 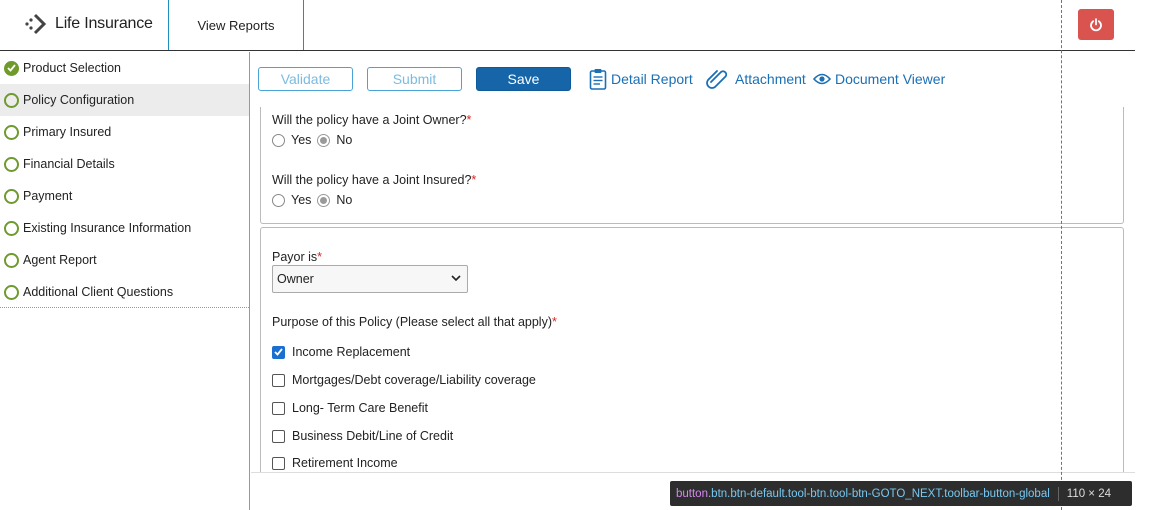 What do you see at coordinates (1061, 255) in the screenshot?
I see `devtools-guide-line` at bounding box center [1061, 255].